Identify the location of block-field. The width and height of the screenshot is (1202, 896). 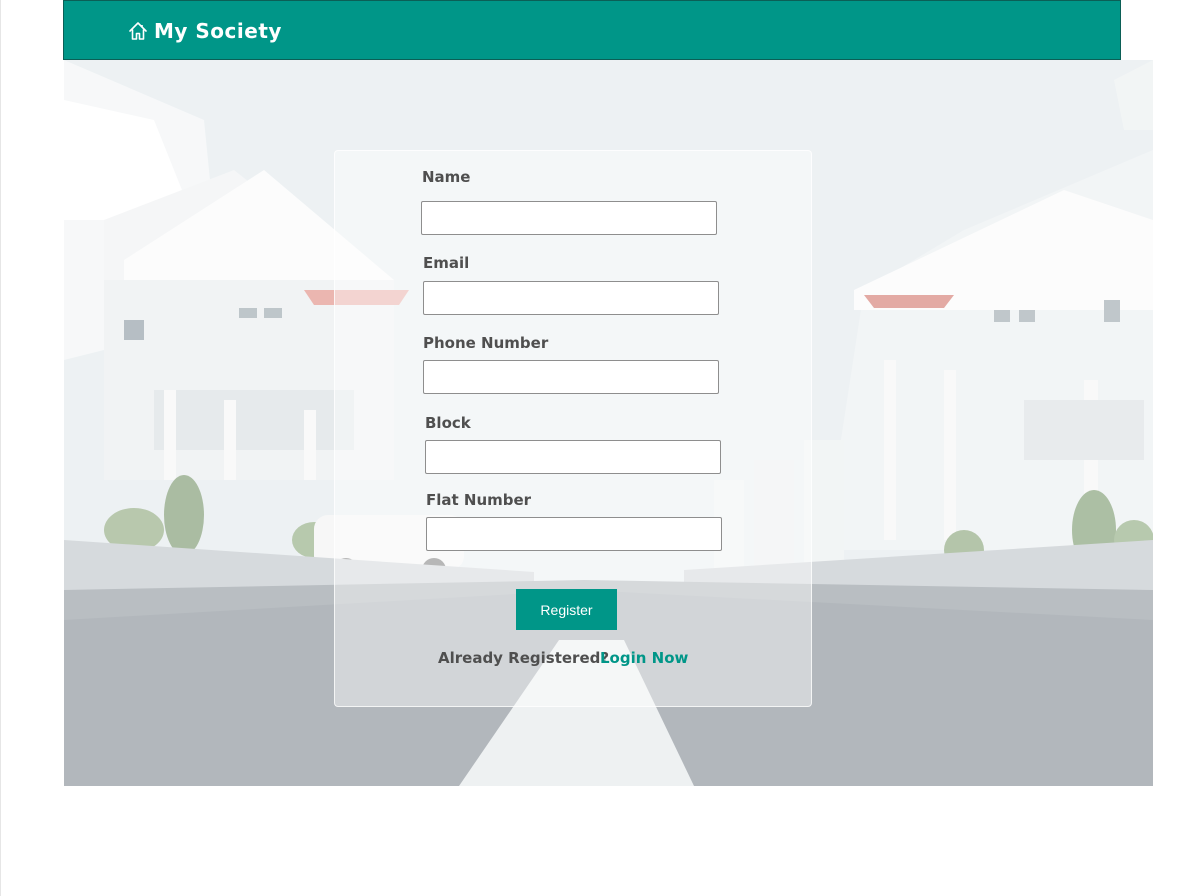
(573, 457).